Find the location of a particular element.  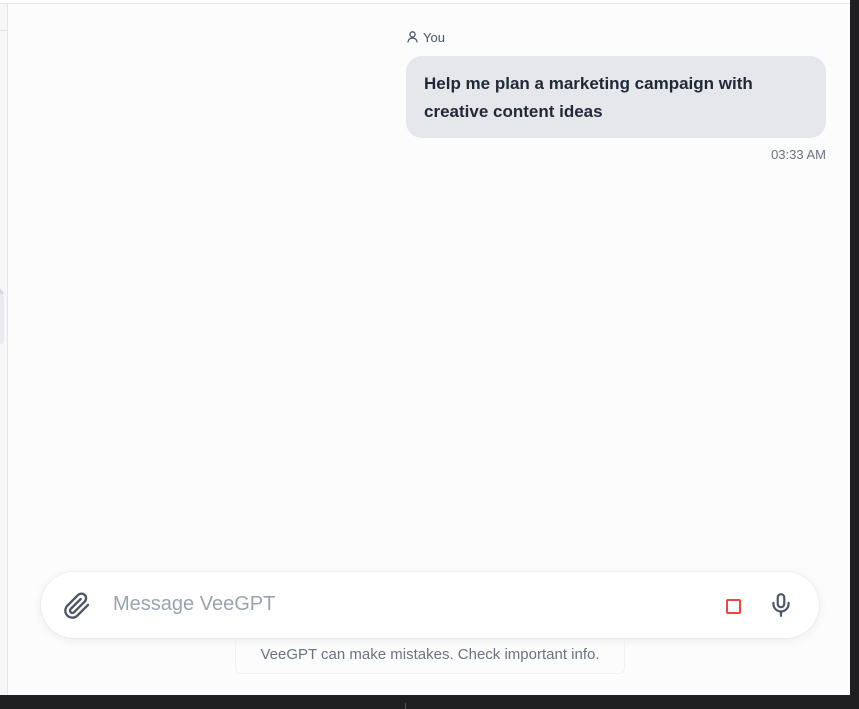

message-timestamp: 03:33 AM is located at coordinates (798, 154).